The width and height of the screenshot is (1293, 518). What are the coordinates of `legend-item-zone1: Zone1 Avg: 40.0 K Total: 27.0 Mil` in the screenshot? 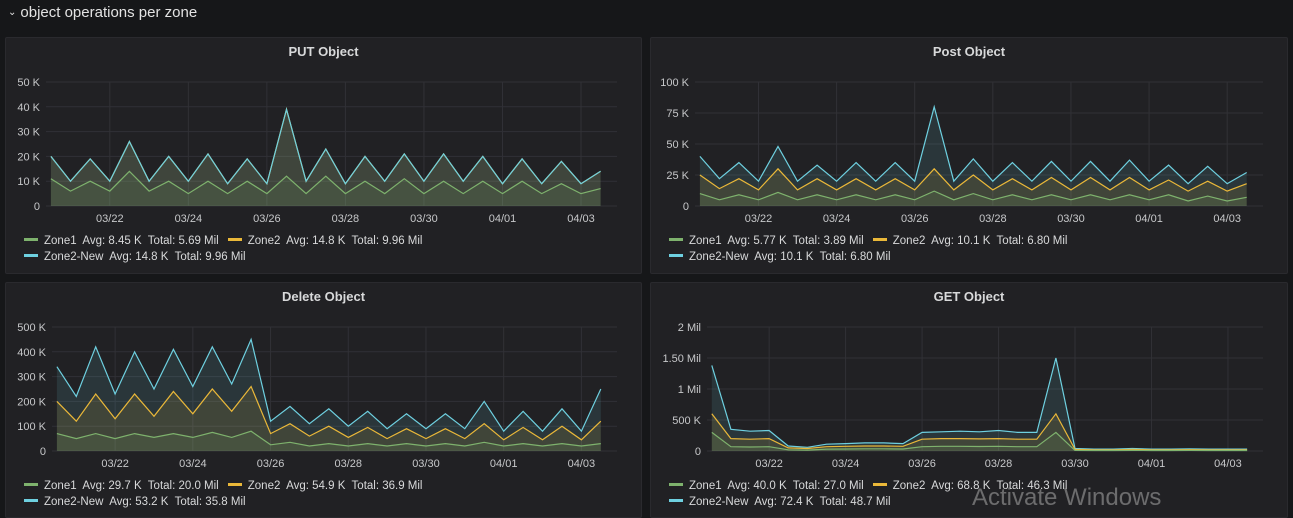 It's located at (766, 486).